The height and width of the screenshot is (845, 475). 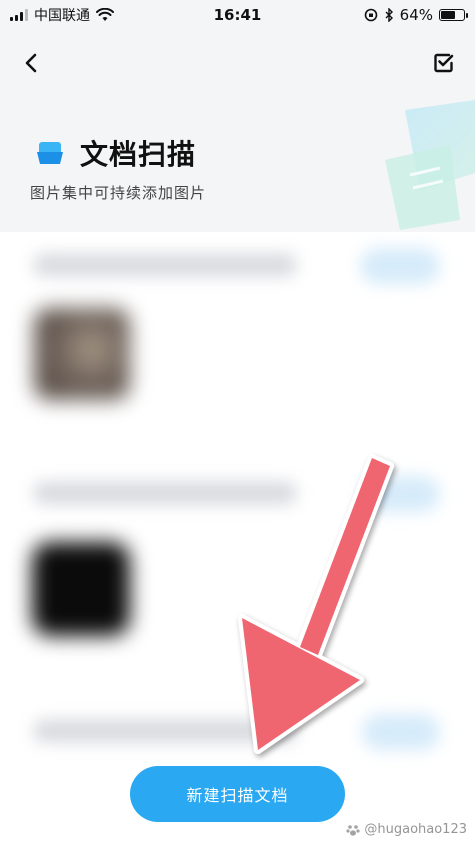 I want to click on chevron-left-icon, so click(x=31, y=63).